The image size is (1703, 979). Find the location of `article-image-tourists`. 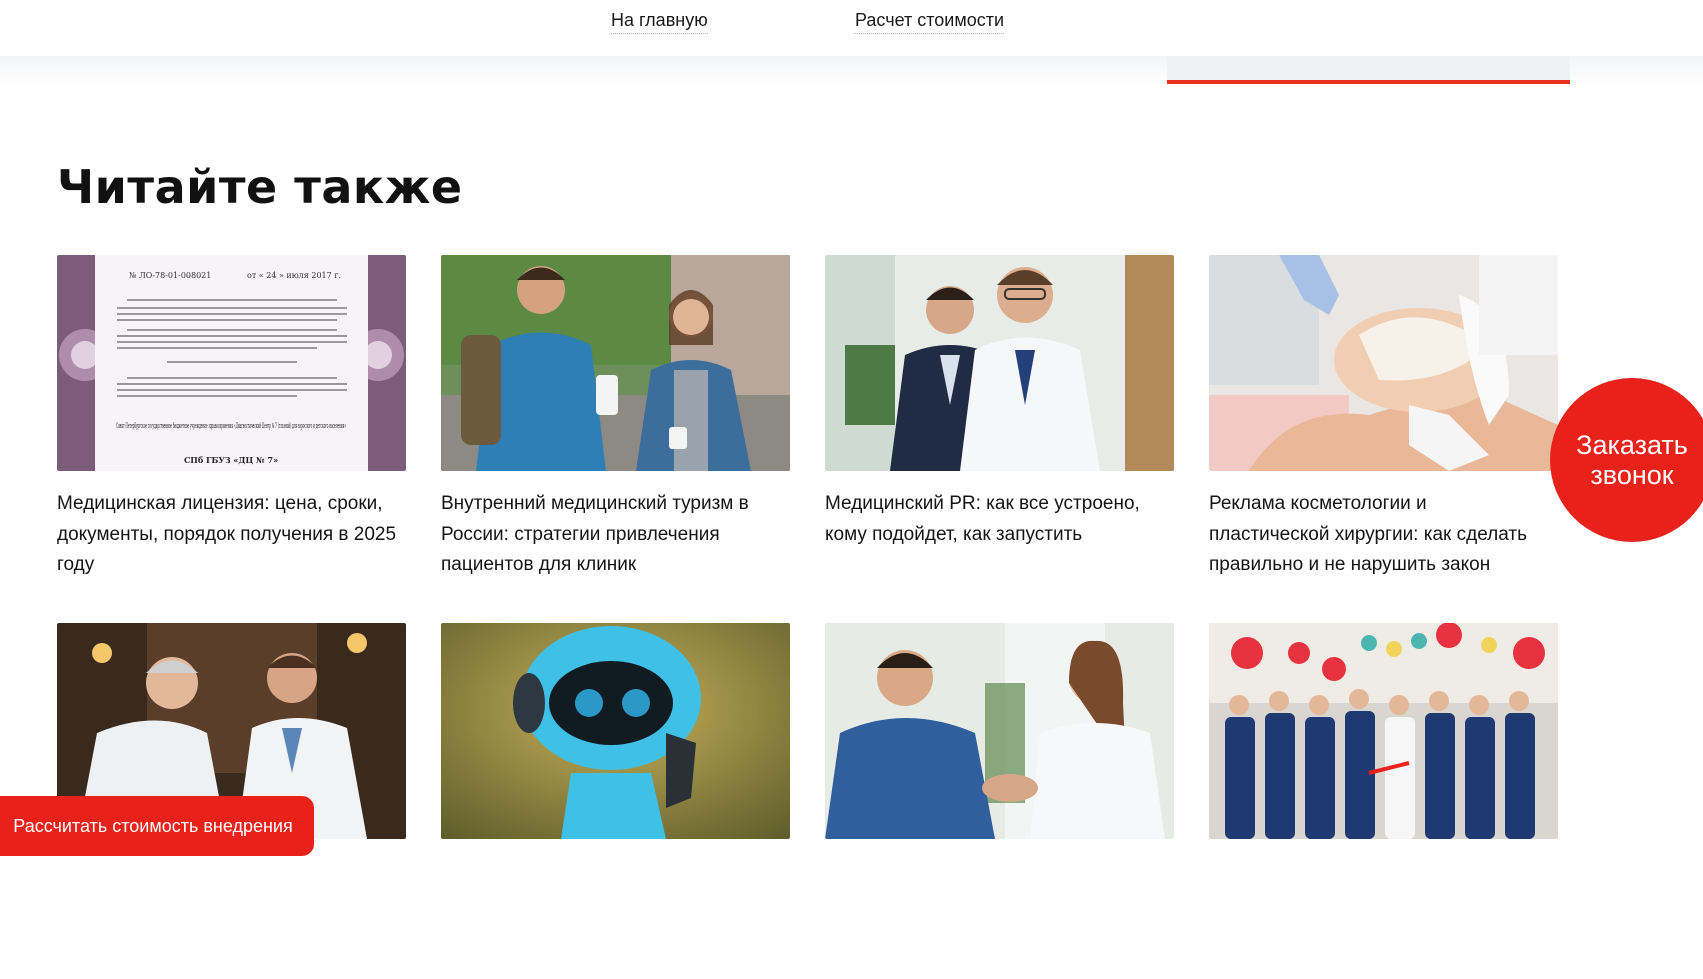

article-image-tourists is located at coordinates (615, 363).